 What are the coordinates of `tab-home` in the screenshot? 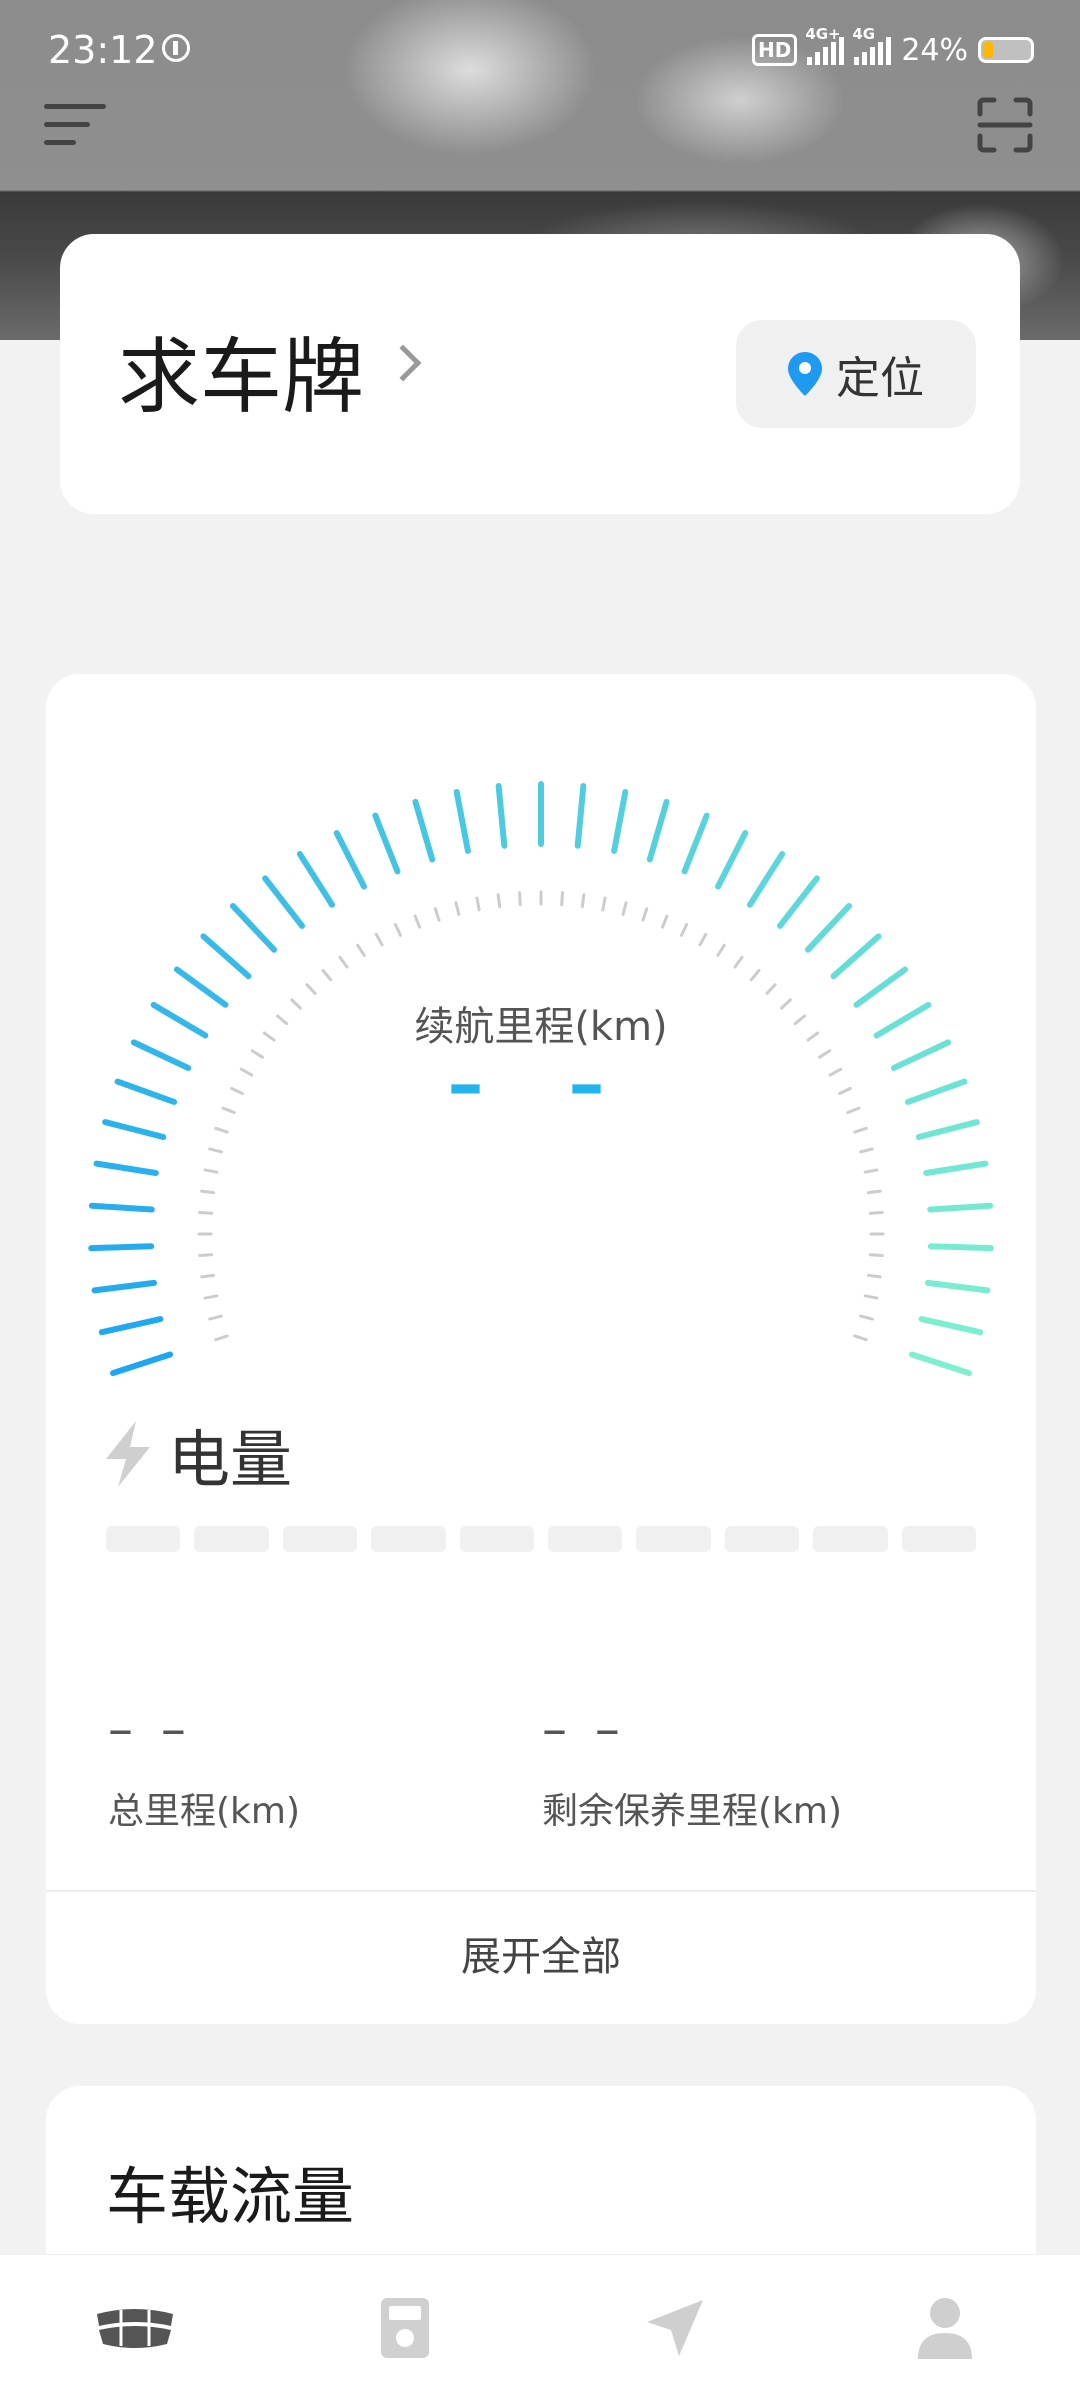 It's located at (135, 2327).